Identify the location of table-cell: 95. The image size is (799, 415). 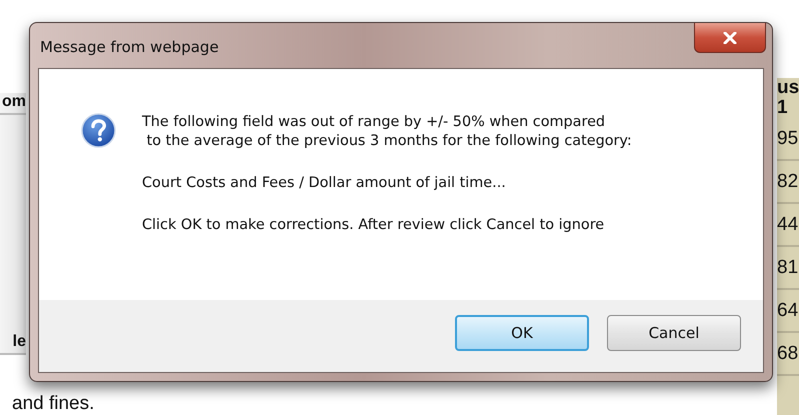
(788, 139).